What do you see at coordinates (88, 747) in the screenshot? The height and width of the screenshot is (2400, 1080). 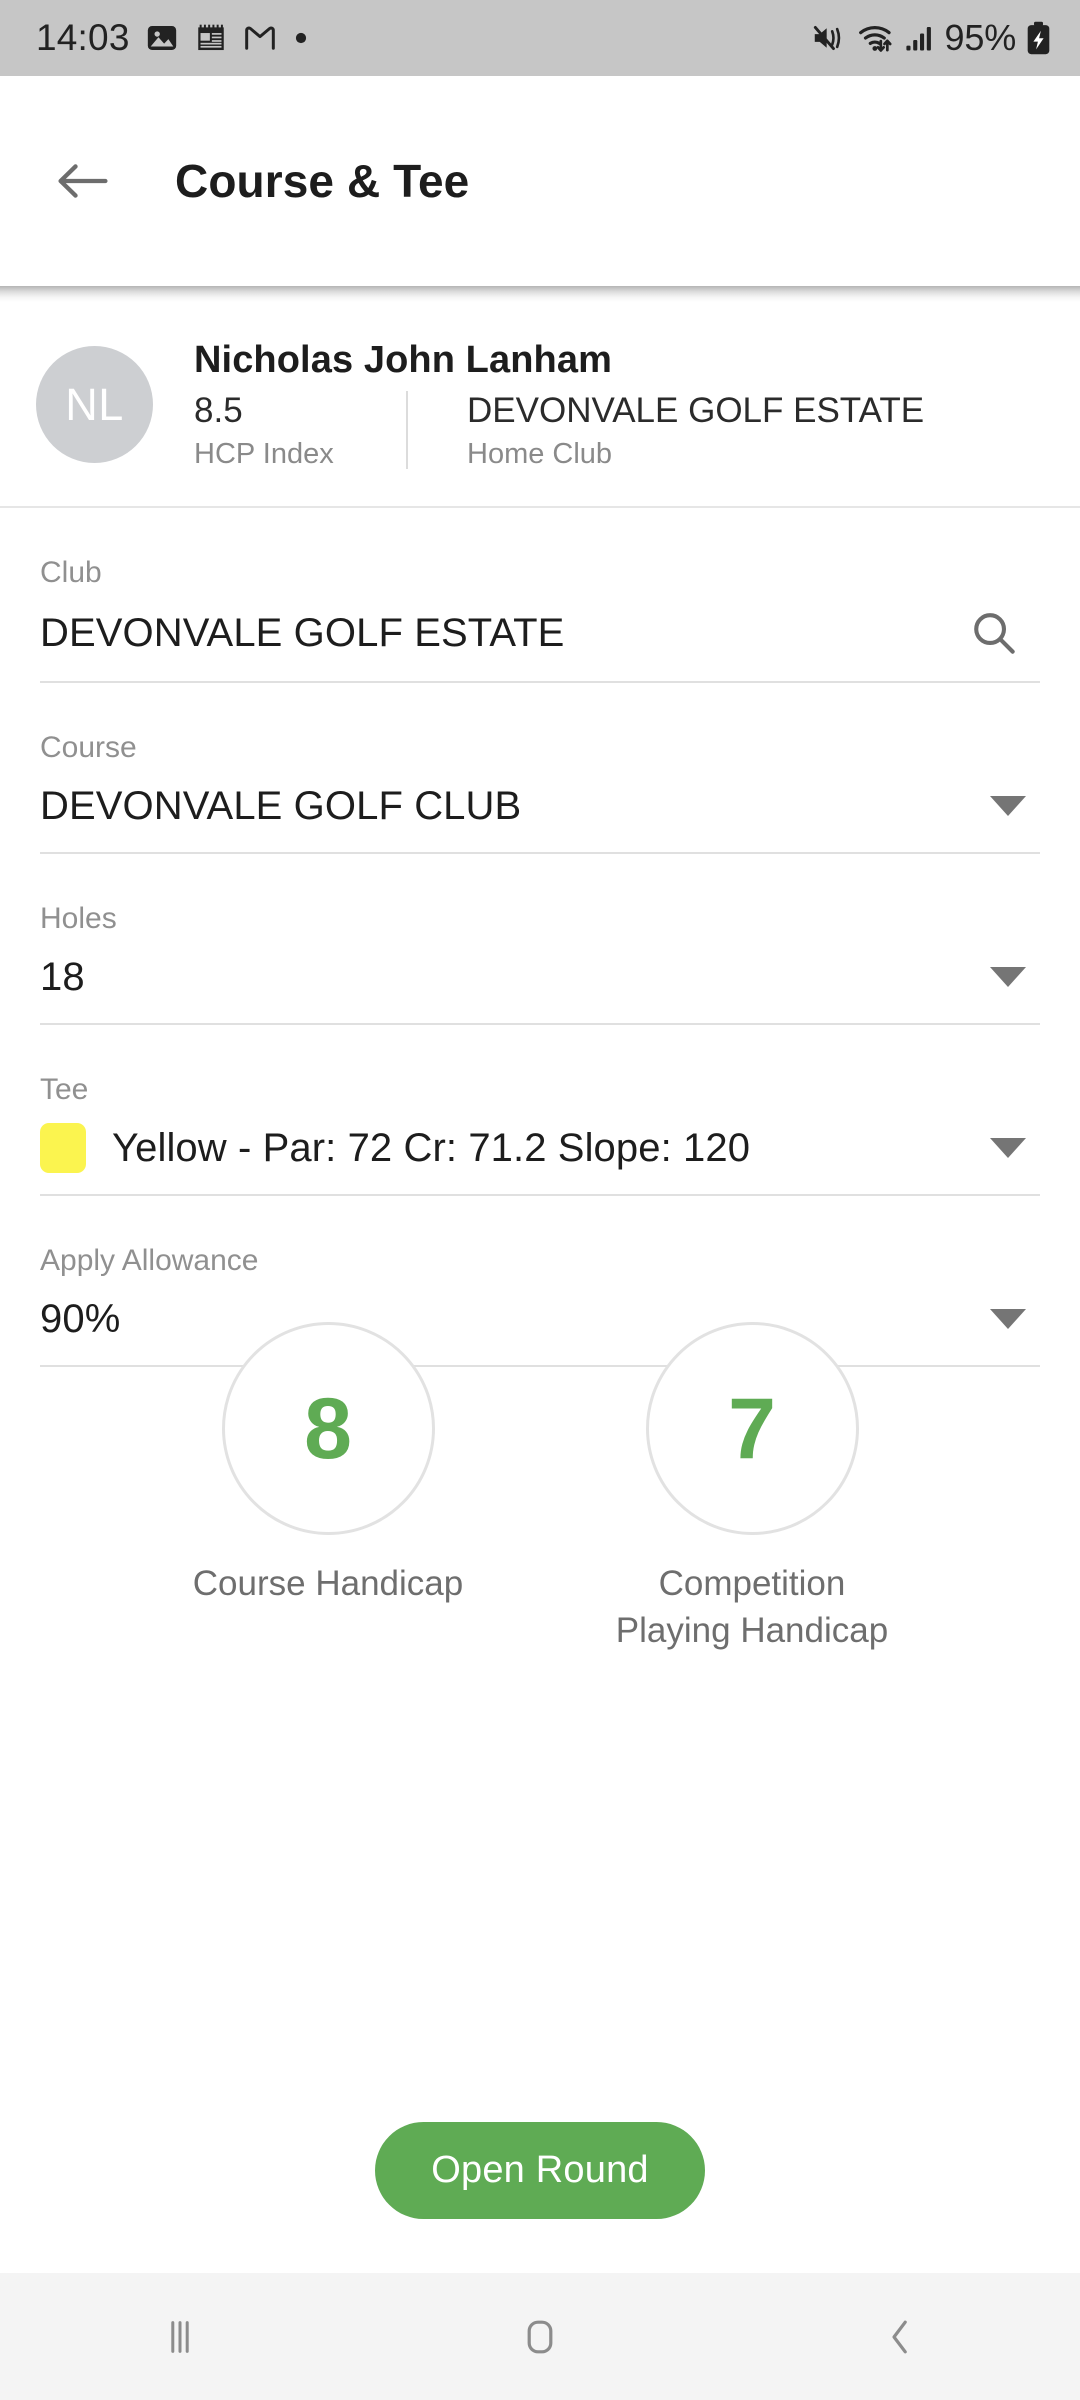 I see `course-label: Course` at bounding box center [88, 747].